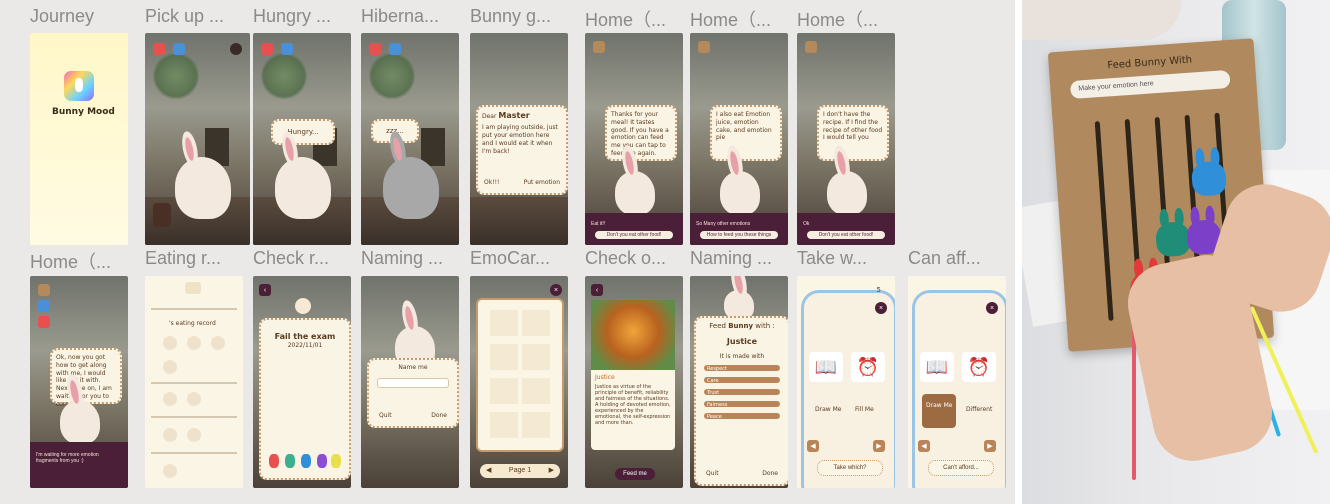  What do you see at coordinates (162, 215) in the screenshot?
I see `food-item` at bounding box center [162, 215].